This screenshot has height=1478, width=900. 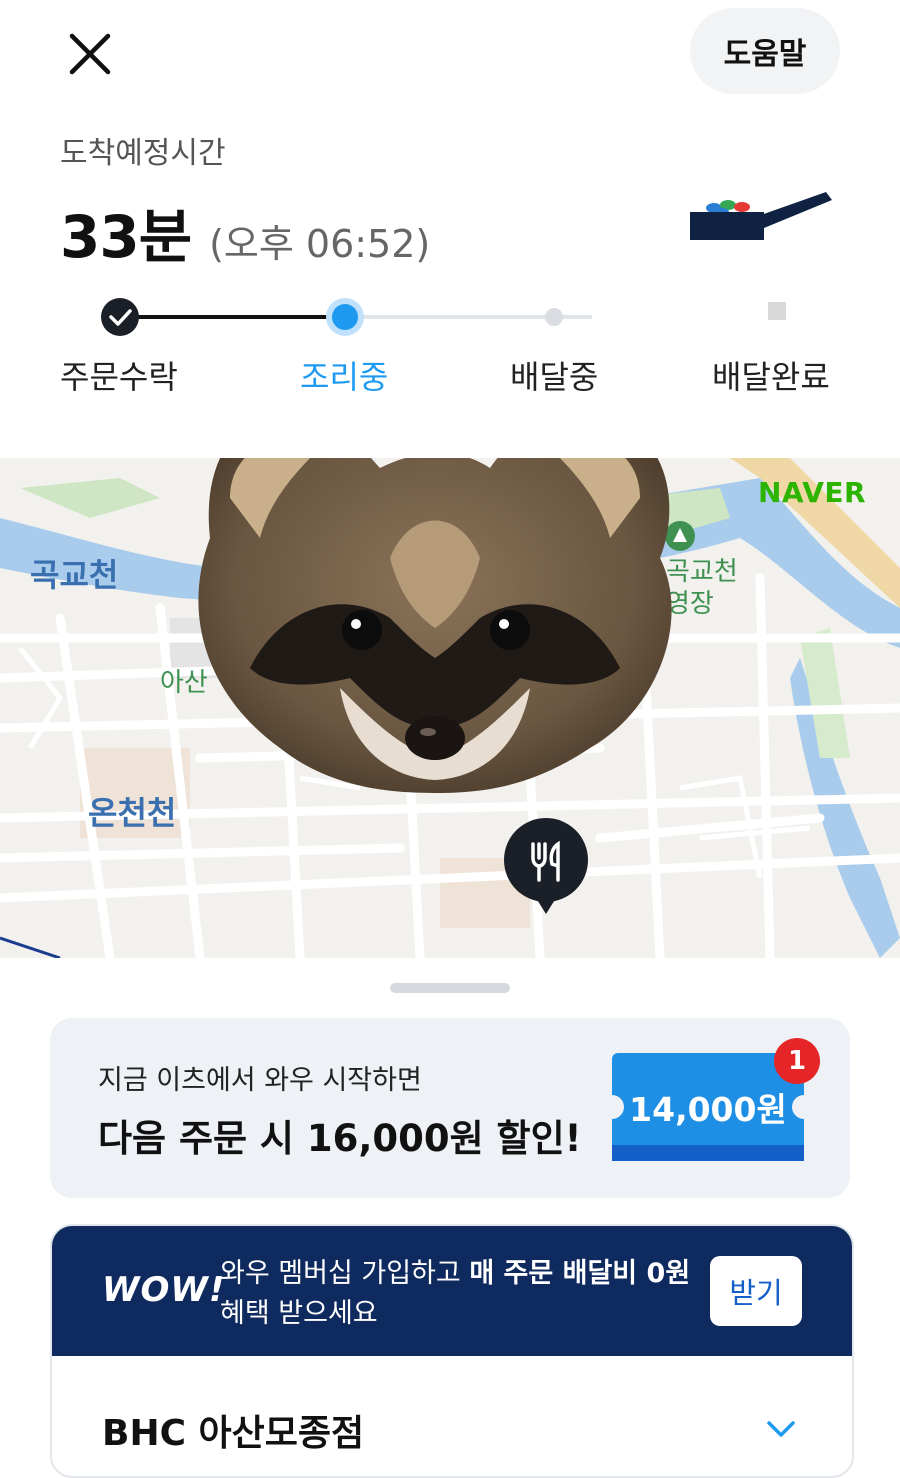 What do you see at coordinates (781, 1429) in the screenshot?
I see `chevron-down-icon` at bounding box center [781, 1429].